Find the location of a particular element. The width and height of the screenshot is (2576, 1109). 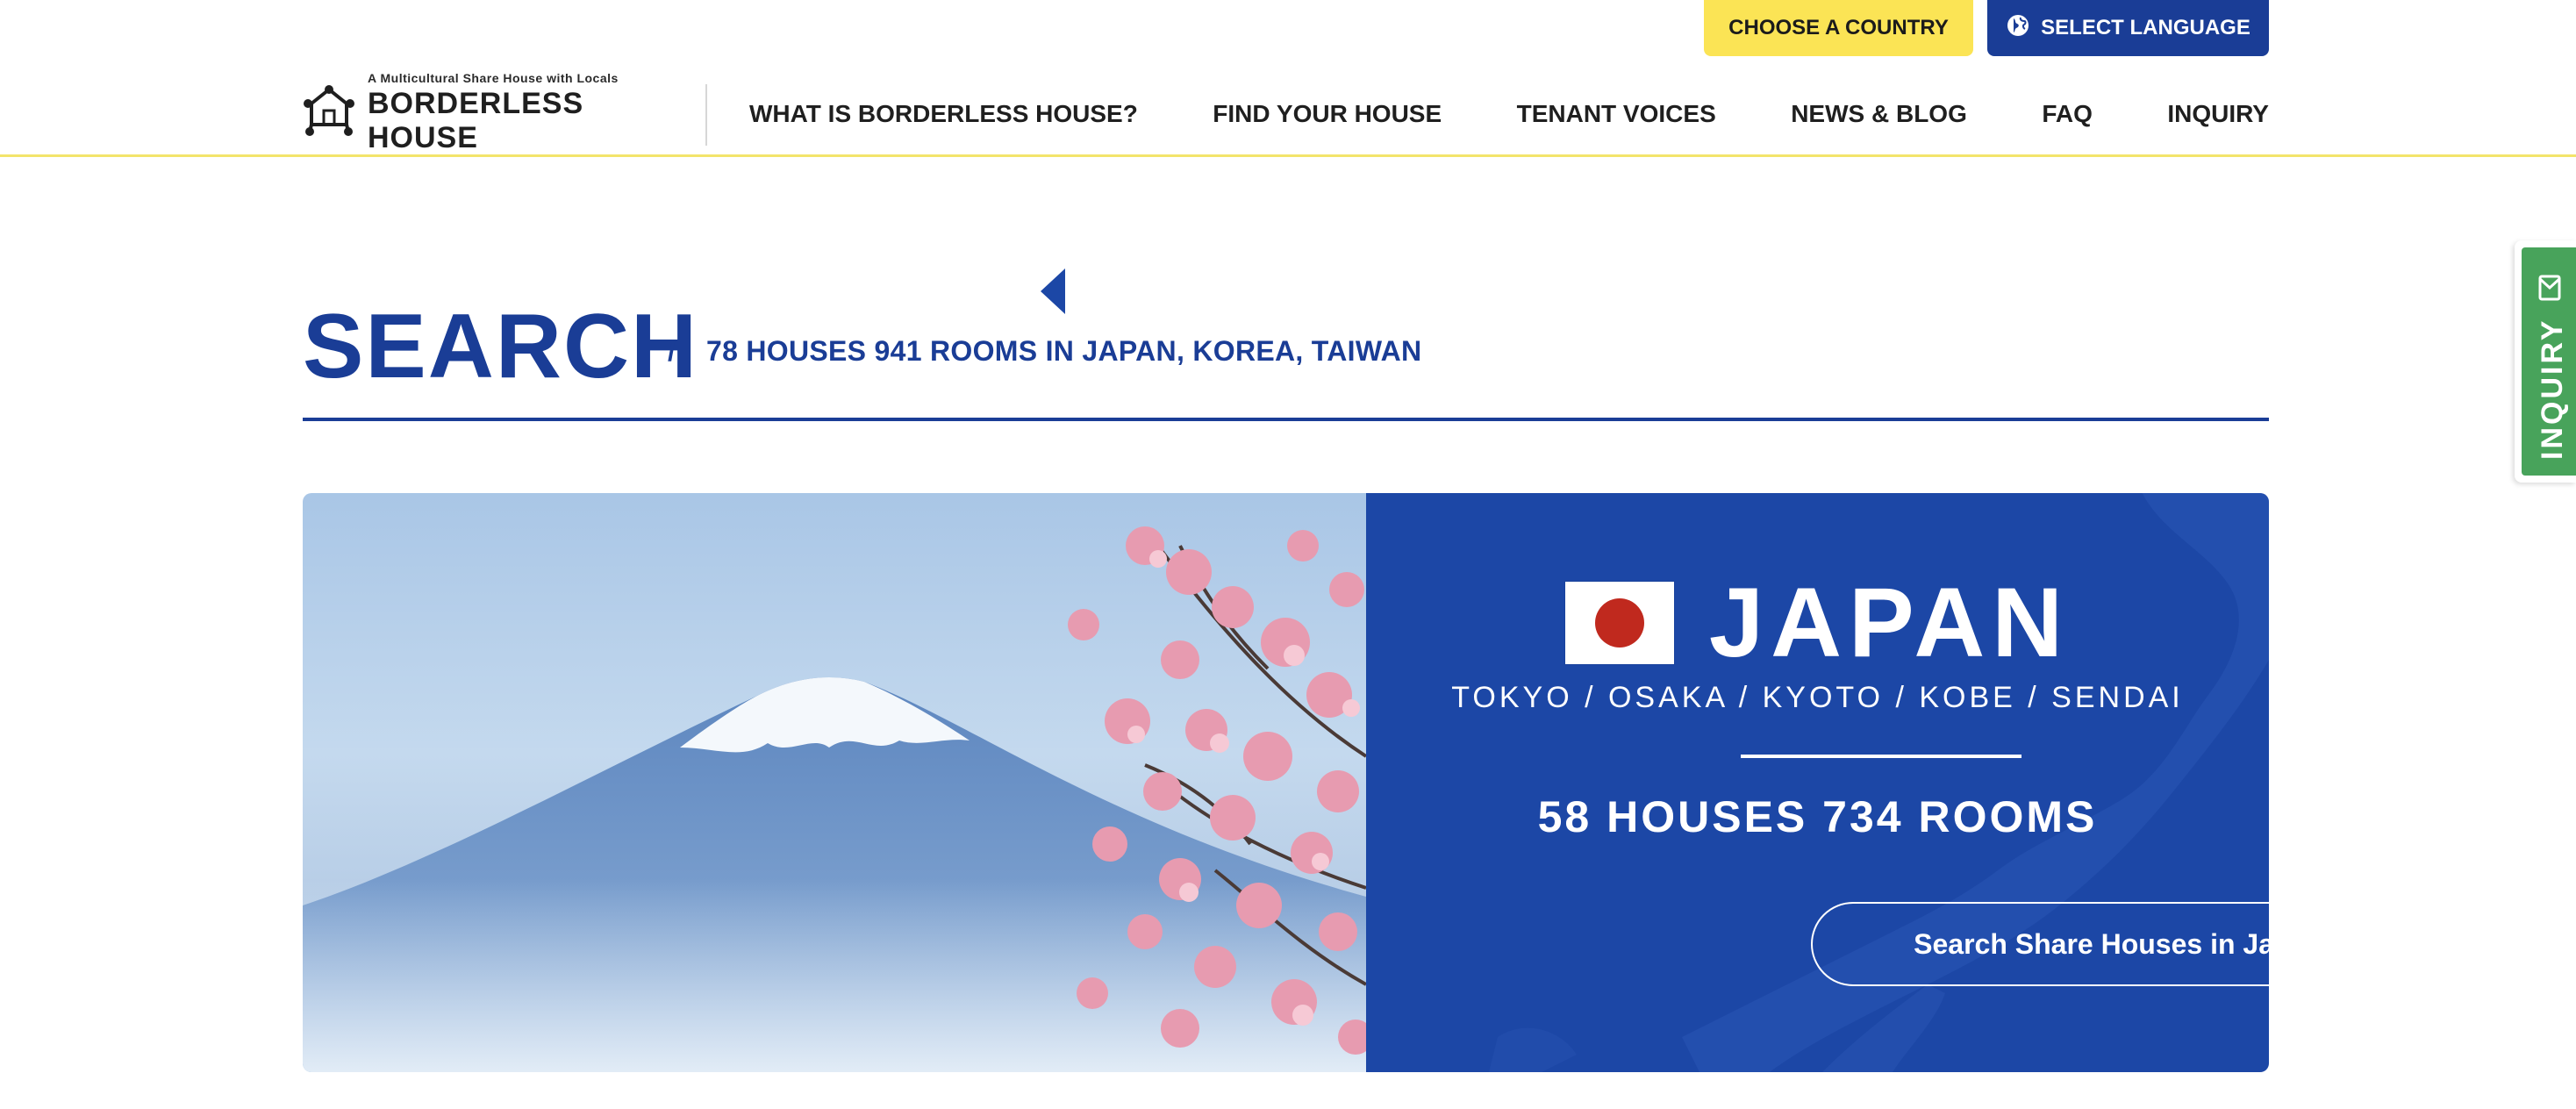

mail-icon is located at coordinates (2549, 288).